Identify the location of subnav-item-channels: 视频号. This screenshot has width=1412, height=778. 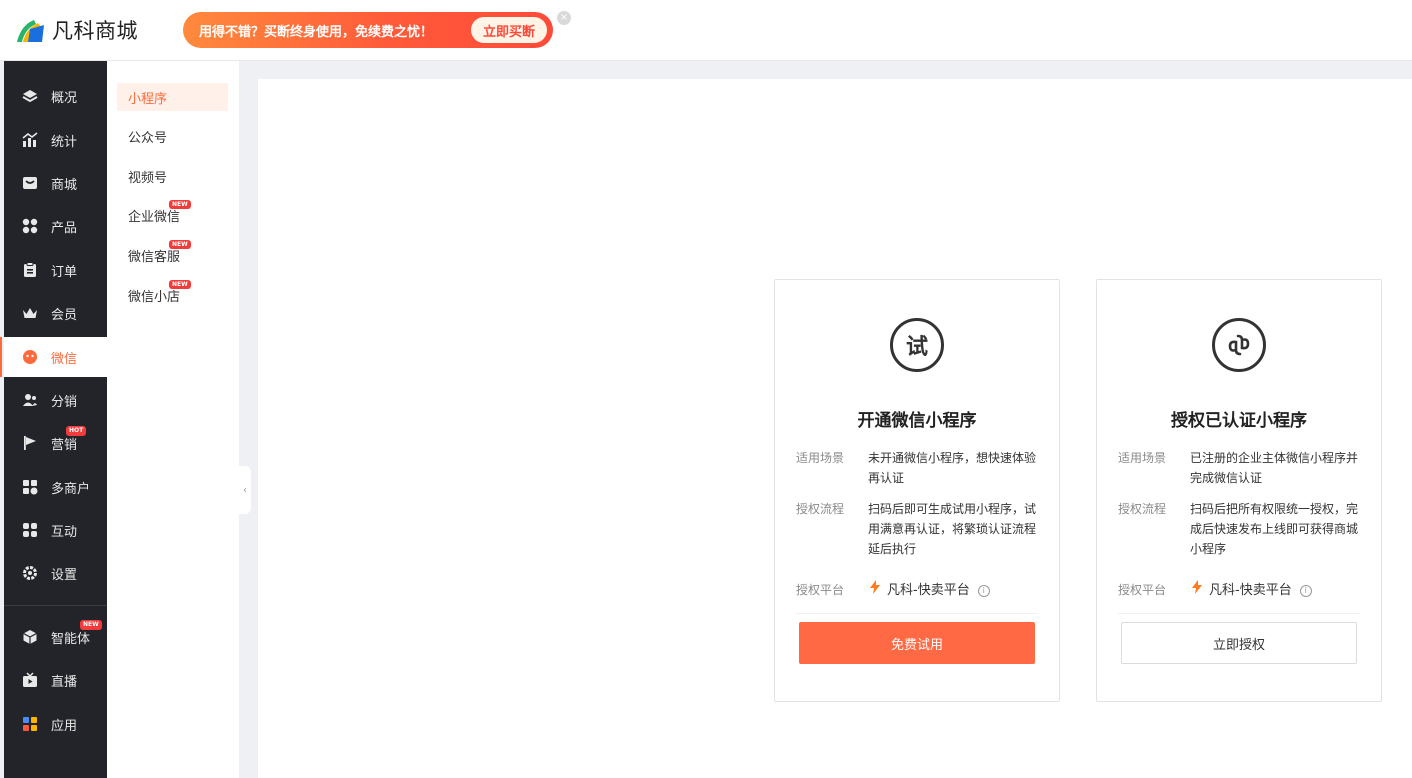
(172, 176).